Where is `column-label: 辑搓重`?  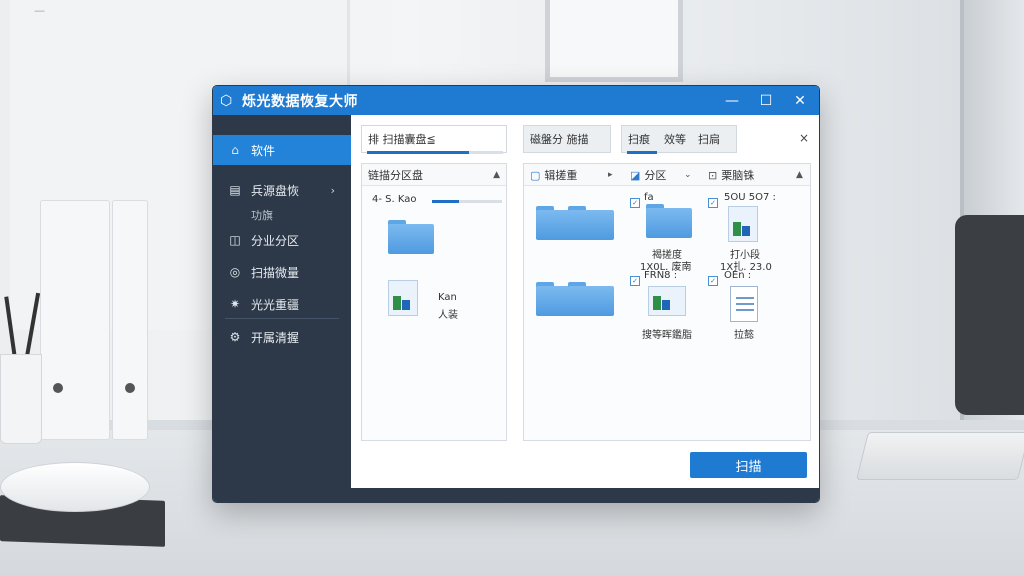
column-label: 辑搓重 is located at coordinates (561, 175).